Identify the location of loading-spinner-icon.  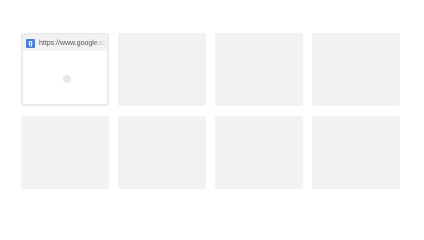
(67, 79).